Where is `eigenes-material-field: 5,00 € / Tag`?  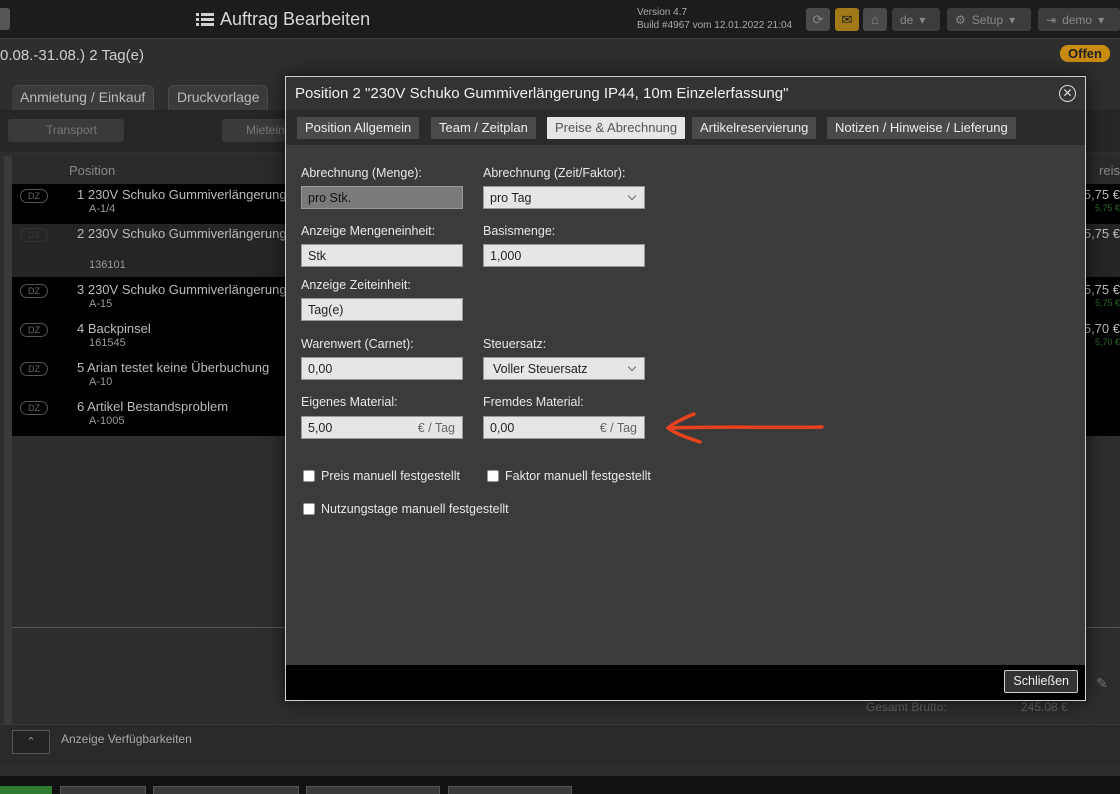 eigenes-material-field: 5,00 € / Tag is located at coordinates (382, 427).